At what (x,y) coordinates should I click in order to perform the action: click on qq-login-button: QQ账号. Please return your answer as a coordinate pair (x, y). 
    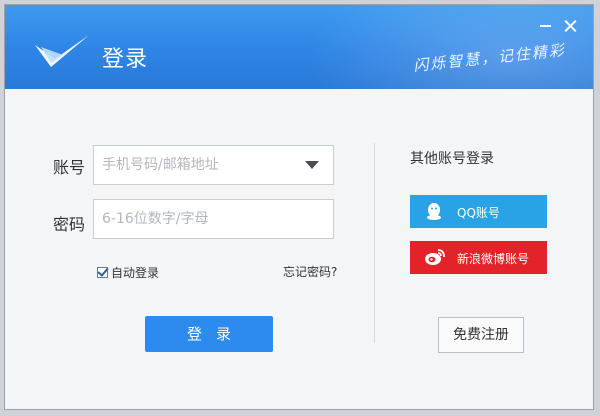
    Looking at the image, I should click on (478, 211).